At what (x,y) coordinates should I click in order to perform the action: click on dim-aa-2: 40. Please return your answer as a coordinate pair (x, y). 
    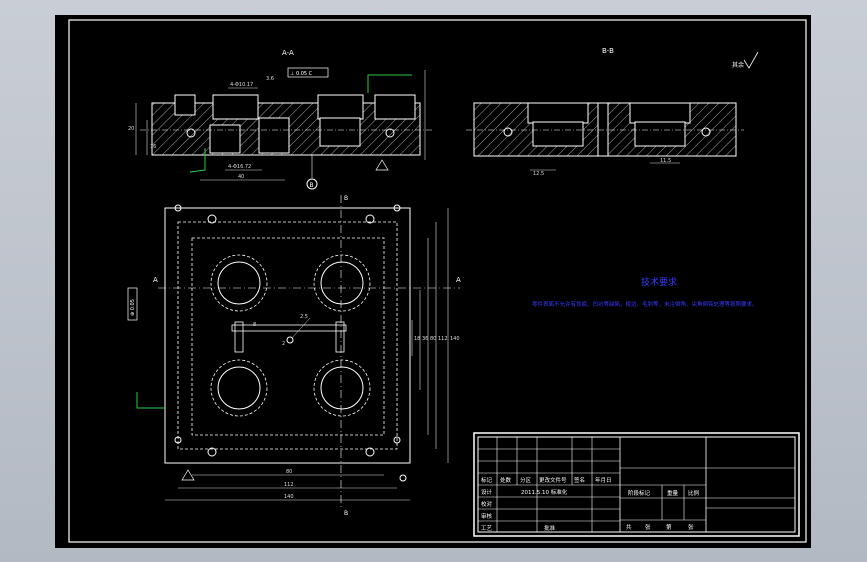
    Looking at the image, I should click on (241, 177).